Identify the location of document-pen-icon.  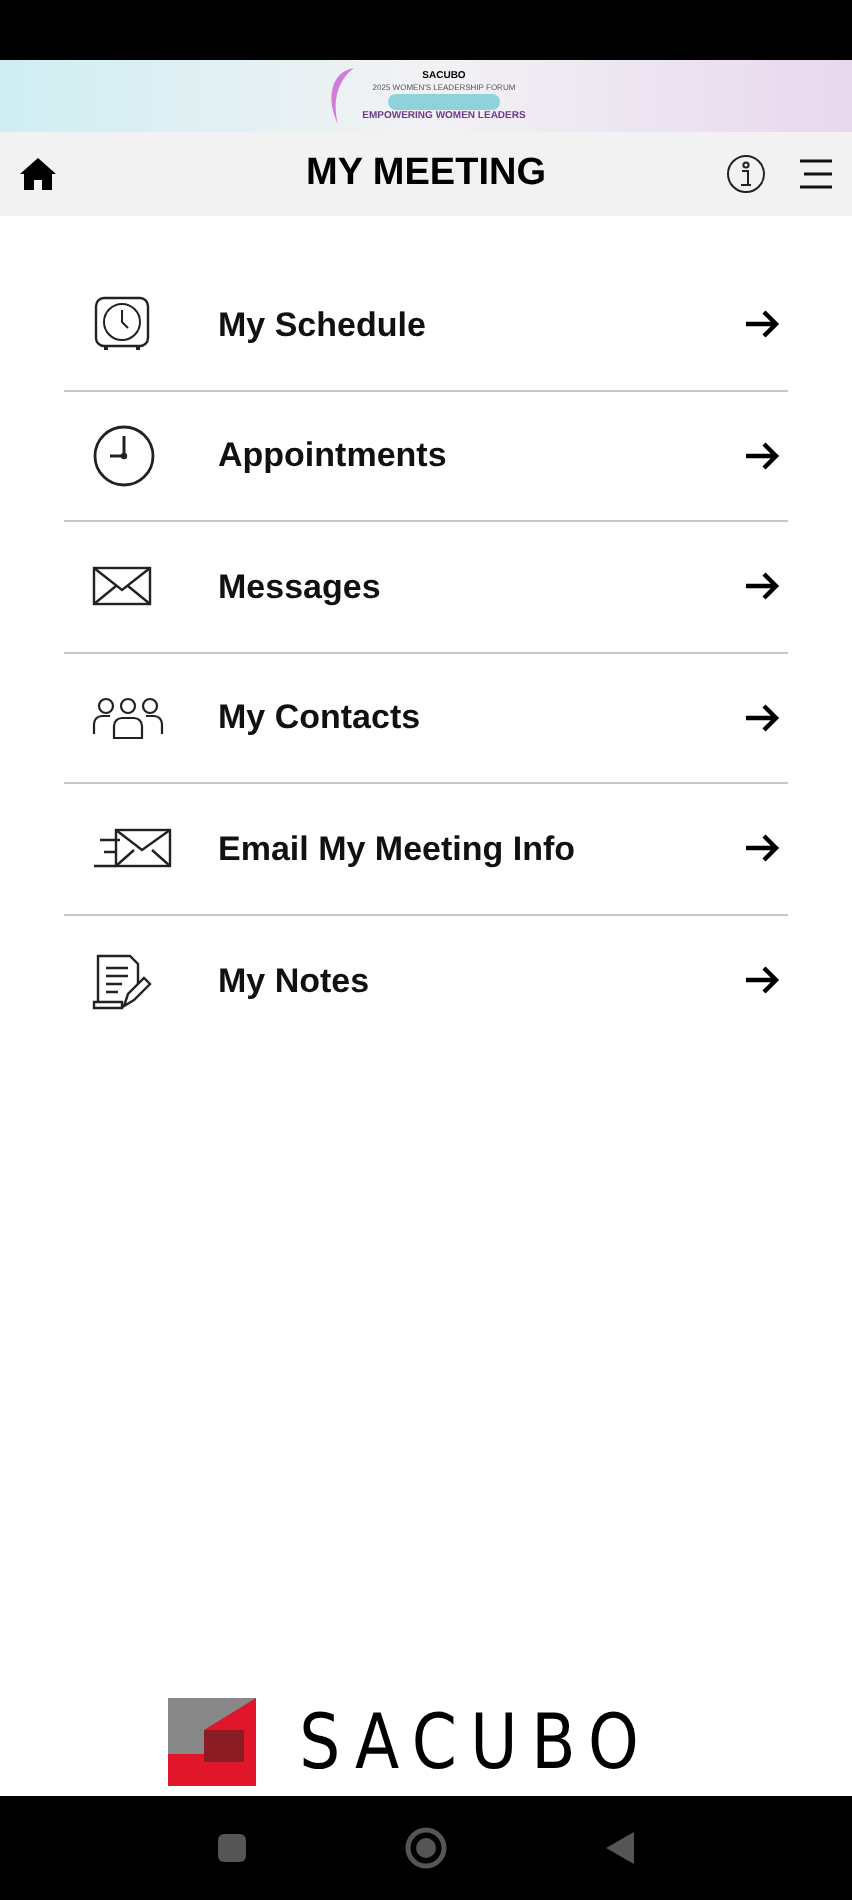
(122, 980).